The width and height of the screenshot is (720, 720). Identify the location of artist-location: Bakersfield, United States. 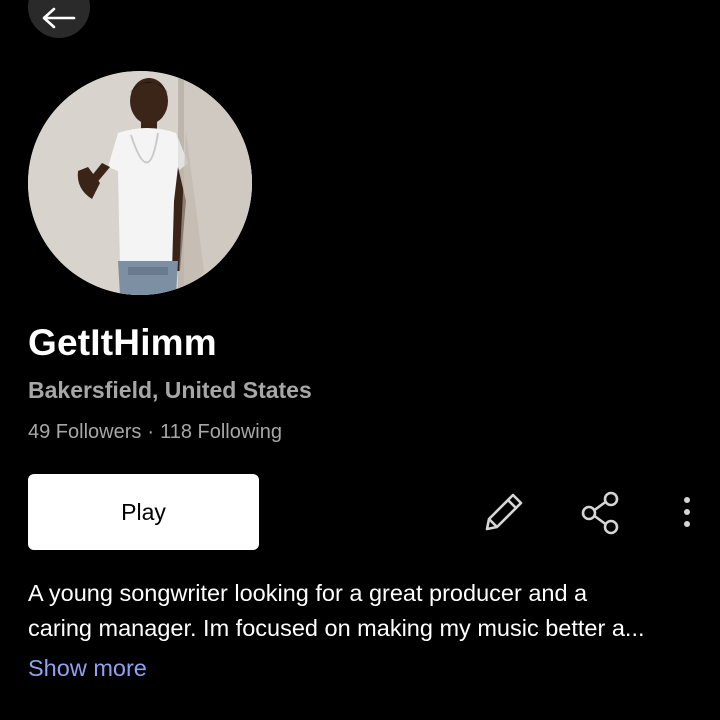
(170, 390).